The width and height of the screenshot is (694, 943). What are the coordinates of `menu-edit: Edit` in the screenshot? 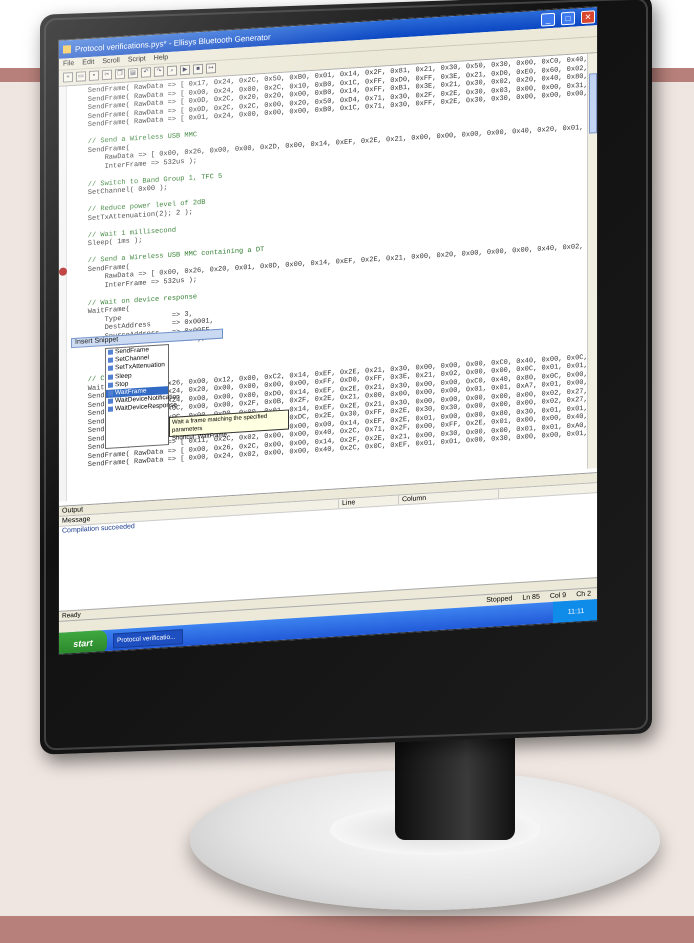 It's located at (88, 63).